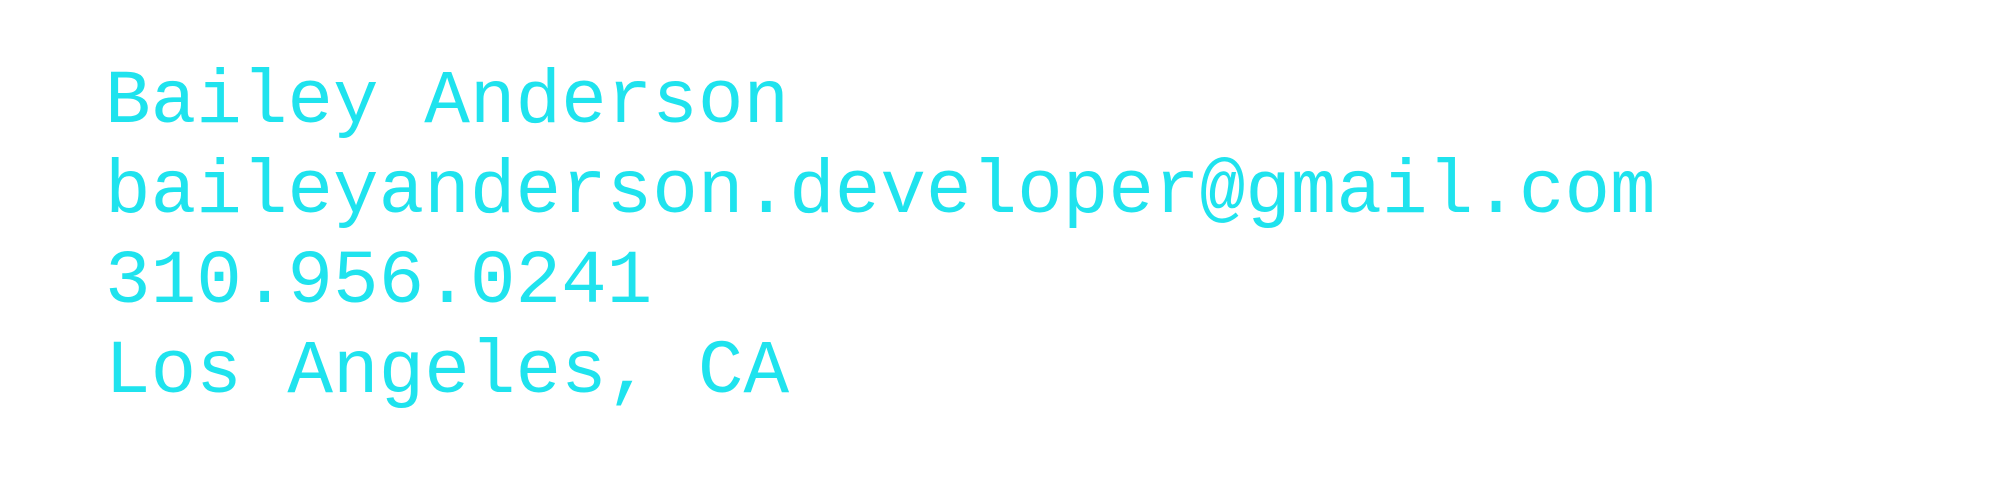 The image size is (2000, 500). What do you see at coordinates (880, 192) in the screenshot?
I see `contact-email: baileyanderson.developer@gmail.com` at bounding box center [880, 192].